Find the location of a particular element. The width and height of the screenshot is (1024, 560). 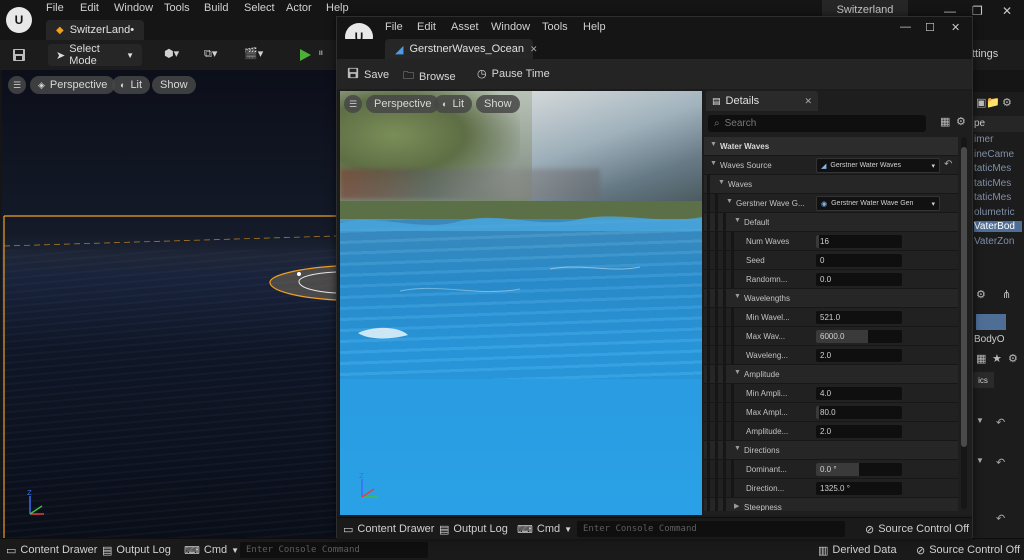

property-category: ▶ Steepness is located at coordinates (831, 504).